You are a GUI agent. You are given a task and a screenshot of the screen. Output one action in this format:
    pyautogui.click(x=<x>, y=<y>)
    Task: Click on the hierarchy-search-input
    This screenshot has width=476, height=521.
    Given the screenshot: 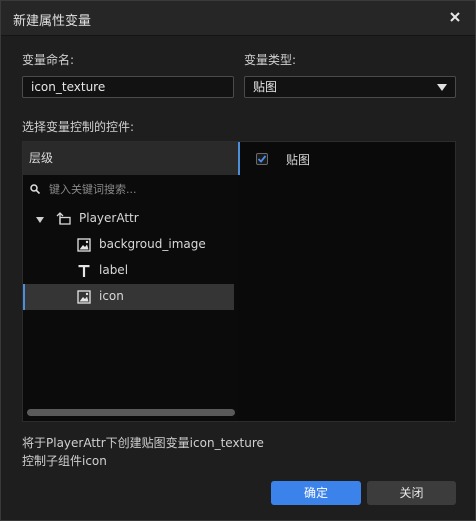 What is the action you would take?
    pyautogui.click(x=139, y=189)
    